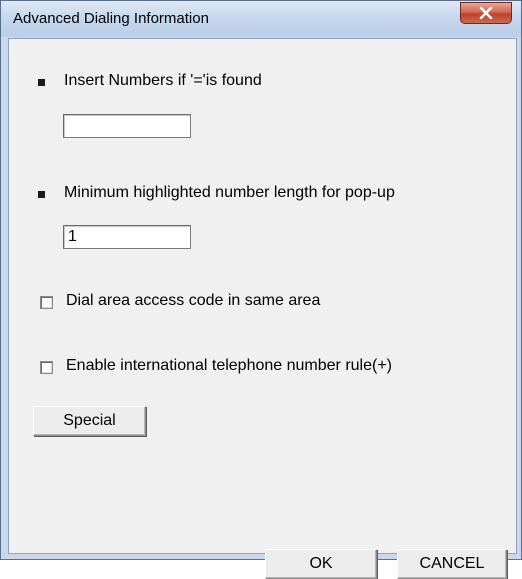 The height and width of the screenshot is (579, 522). Describe the element at coordinates (321, 564) in the screenshot. I see `ok-button: OK` at that location.